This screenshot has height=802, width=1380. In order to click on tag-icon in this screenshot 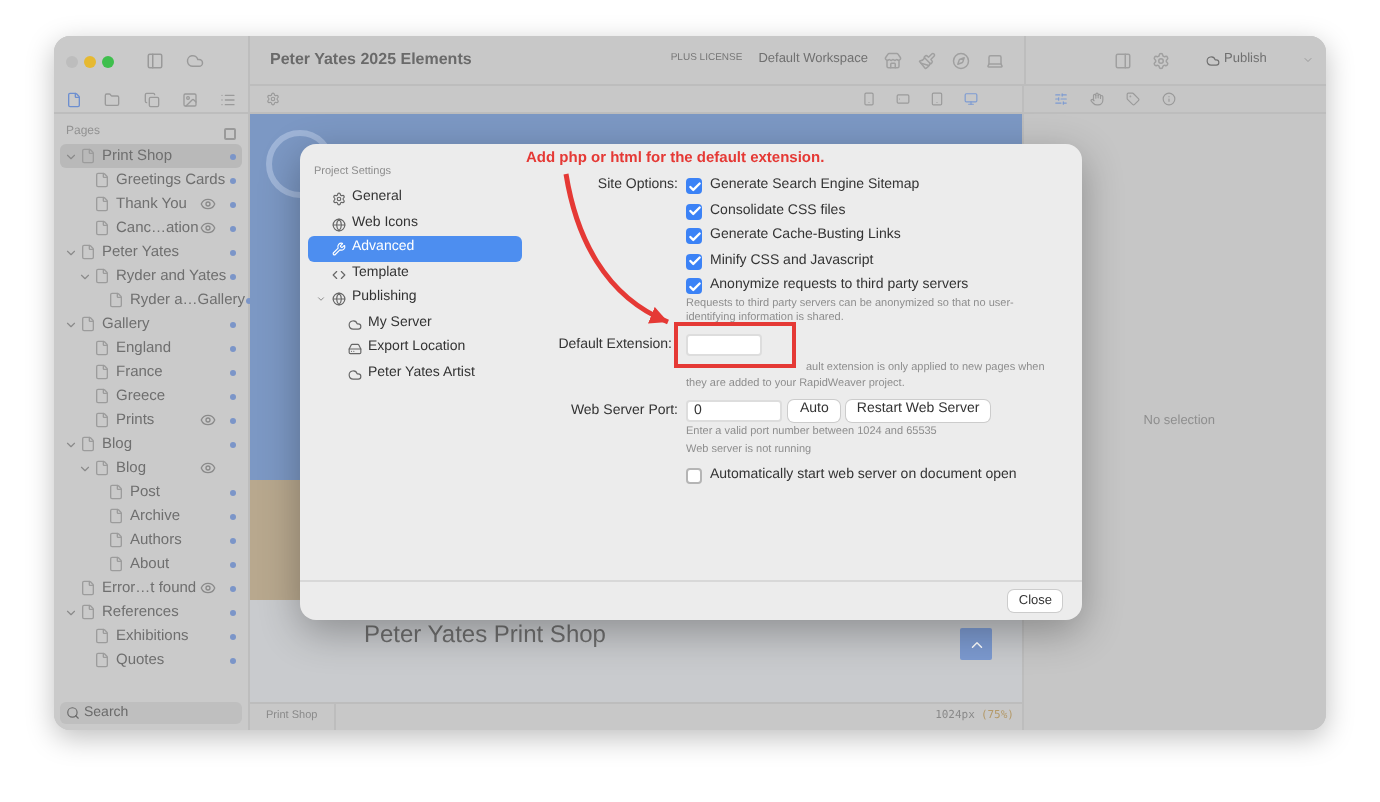, I will do `click(1133, 99)`.